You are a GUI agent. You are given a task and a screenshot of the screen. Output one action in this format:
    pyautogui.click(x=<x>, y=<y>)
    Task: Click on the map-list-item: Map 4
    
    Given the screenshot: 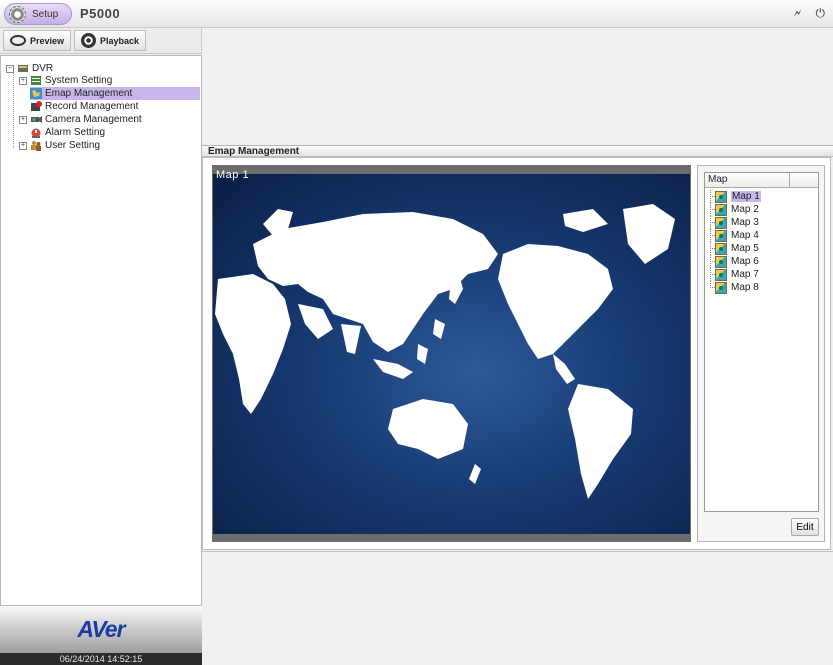 What is the action you would take?
    pyautogui.click(x=761, y=235)
    